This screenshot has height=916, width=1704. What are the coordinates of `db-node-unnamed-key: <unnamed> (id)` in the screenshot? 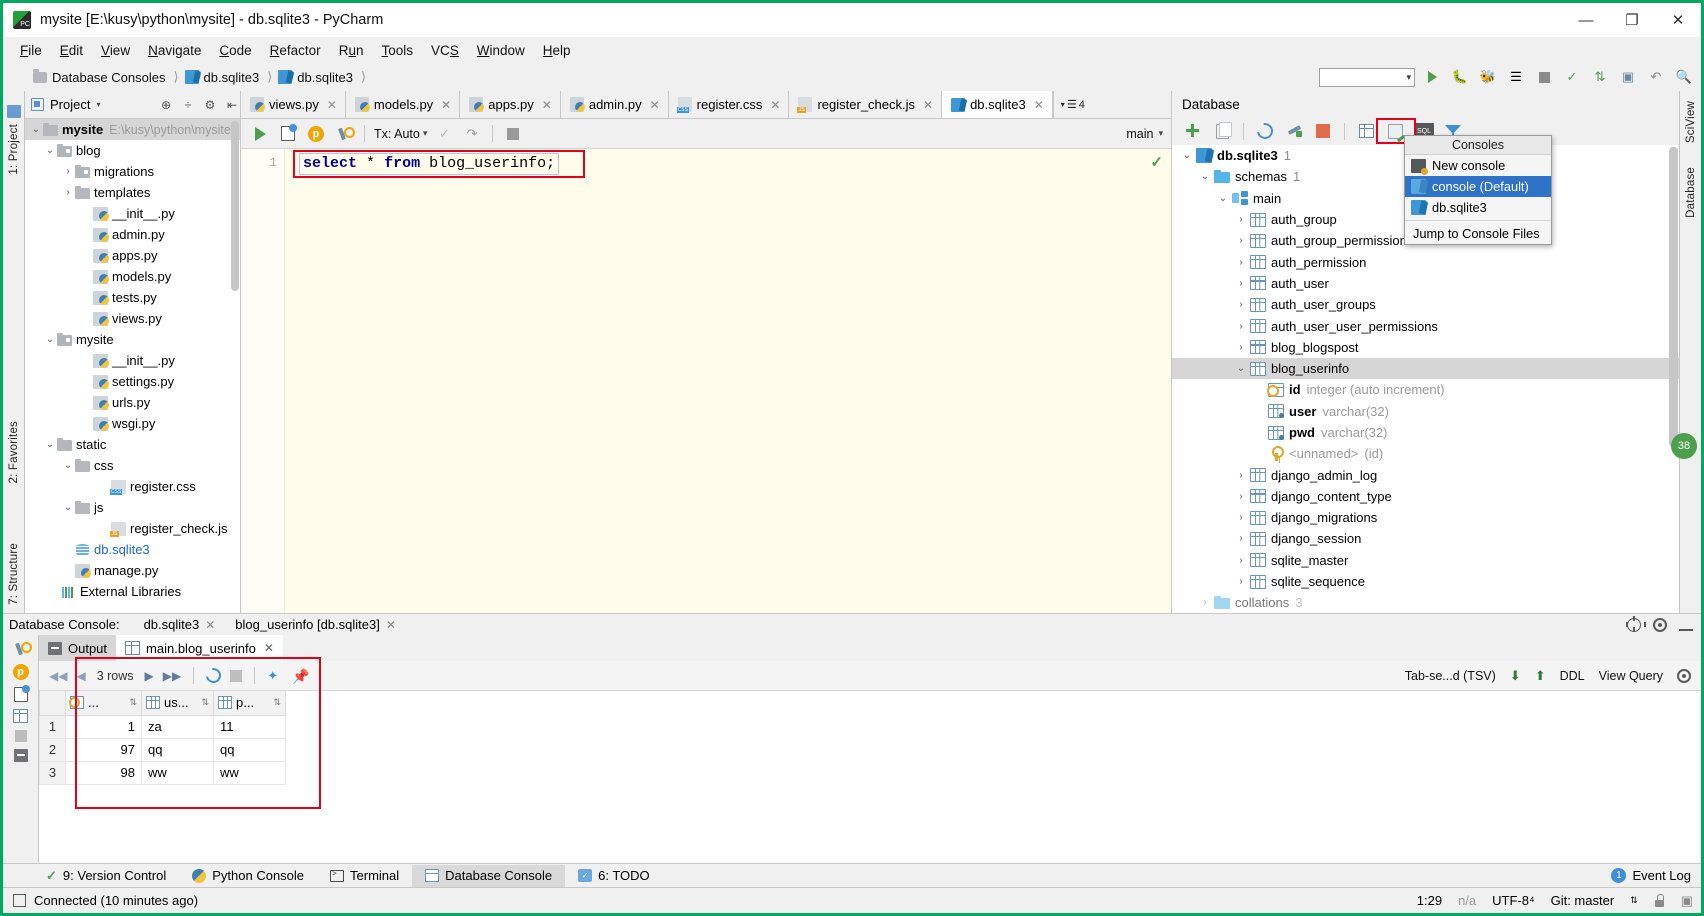 It's located at (1425, 453).